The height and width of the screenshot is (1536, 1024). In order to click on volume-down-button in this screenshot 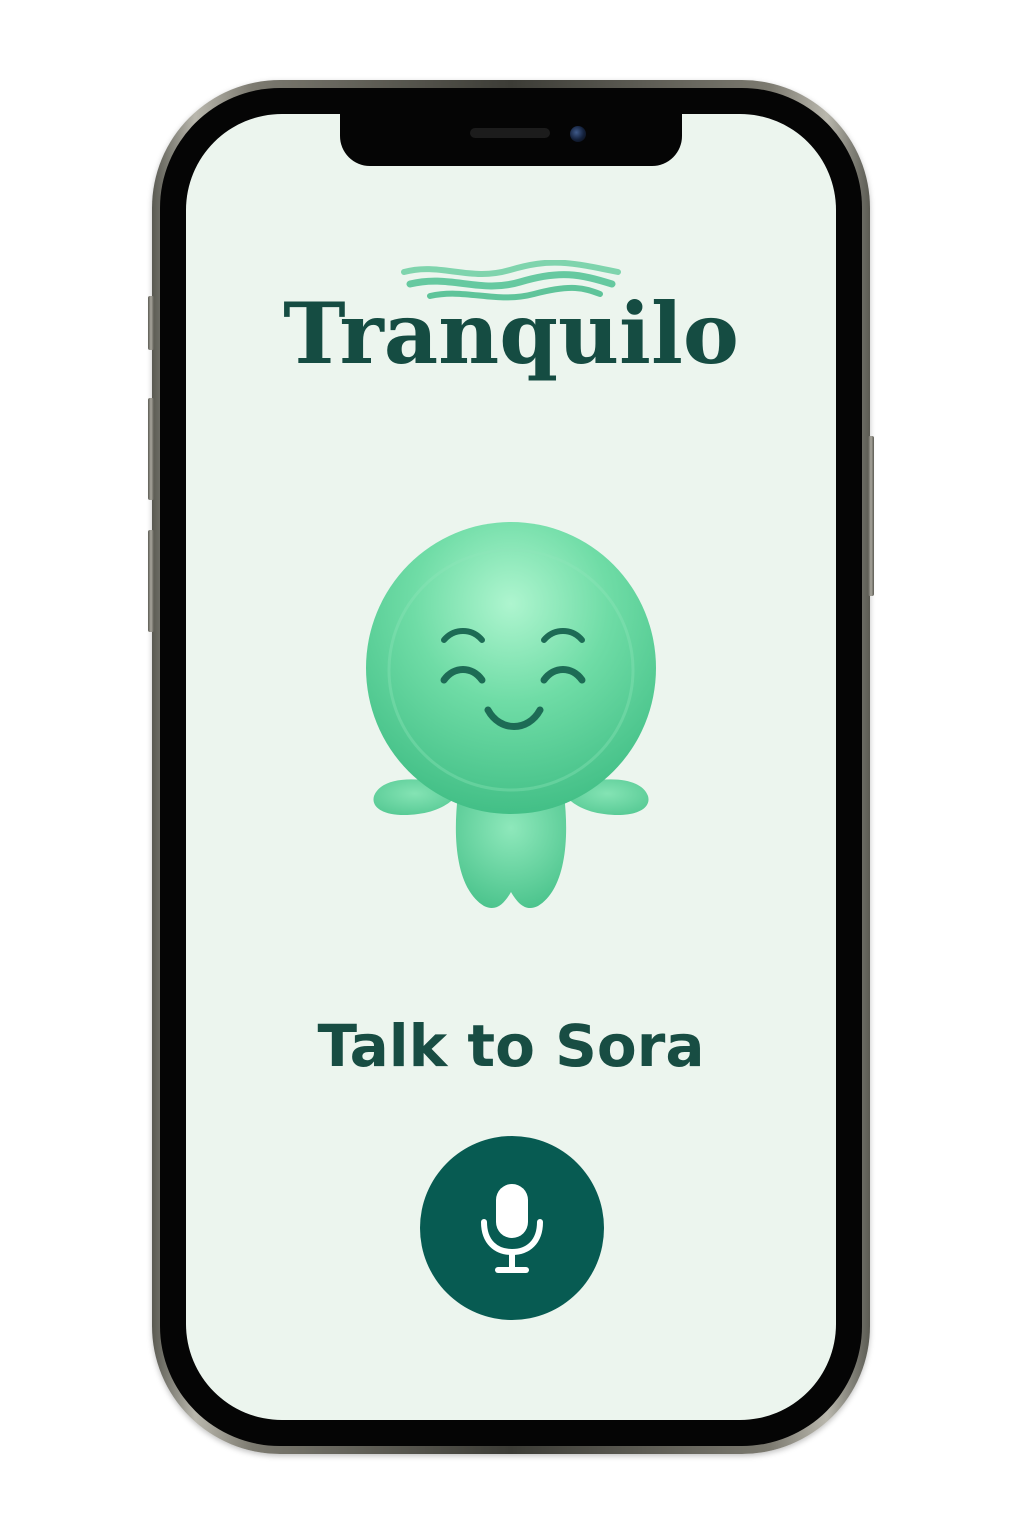, I will do `click(151, 581)`.